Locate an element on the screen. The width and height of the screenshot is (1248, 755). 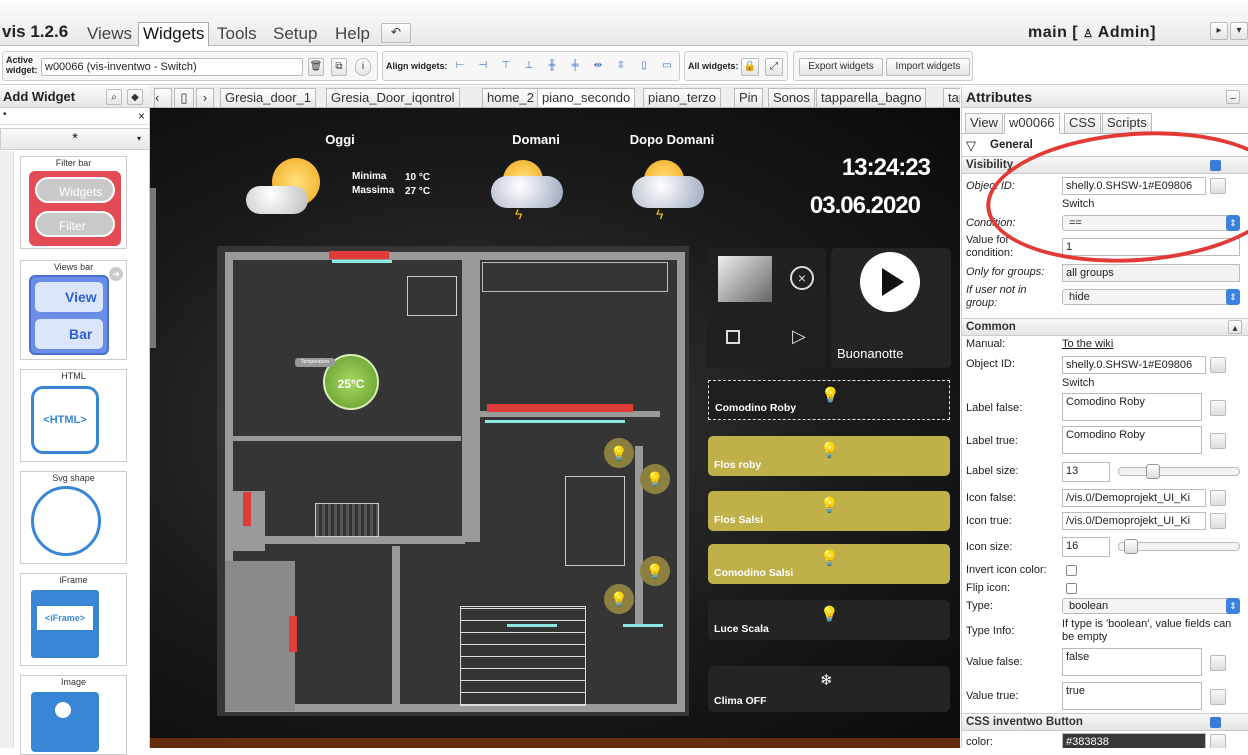
switch-button: ❄ Clima OFF is located at coordinates (829, 689).